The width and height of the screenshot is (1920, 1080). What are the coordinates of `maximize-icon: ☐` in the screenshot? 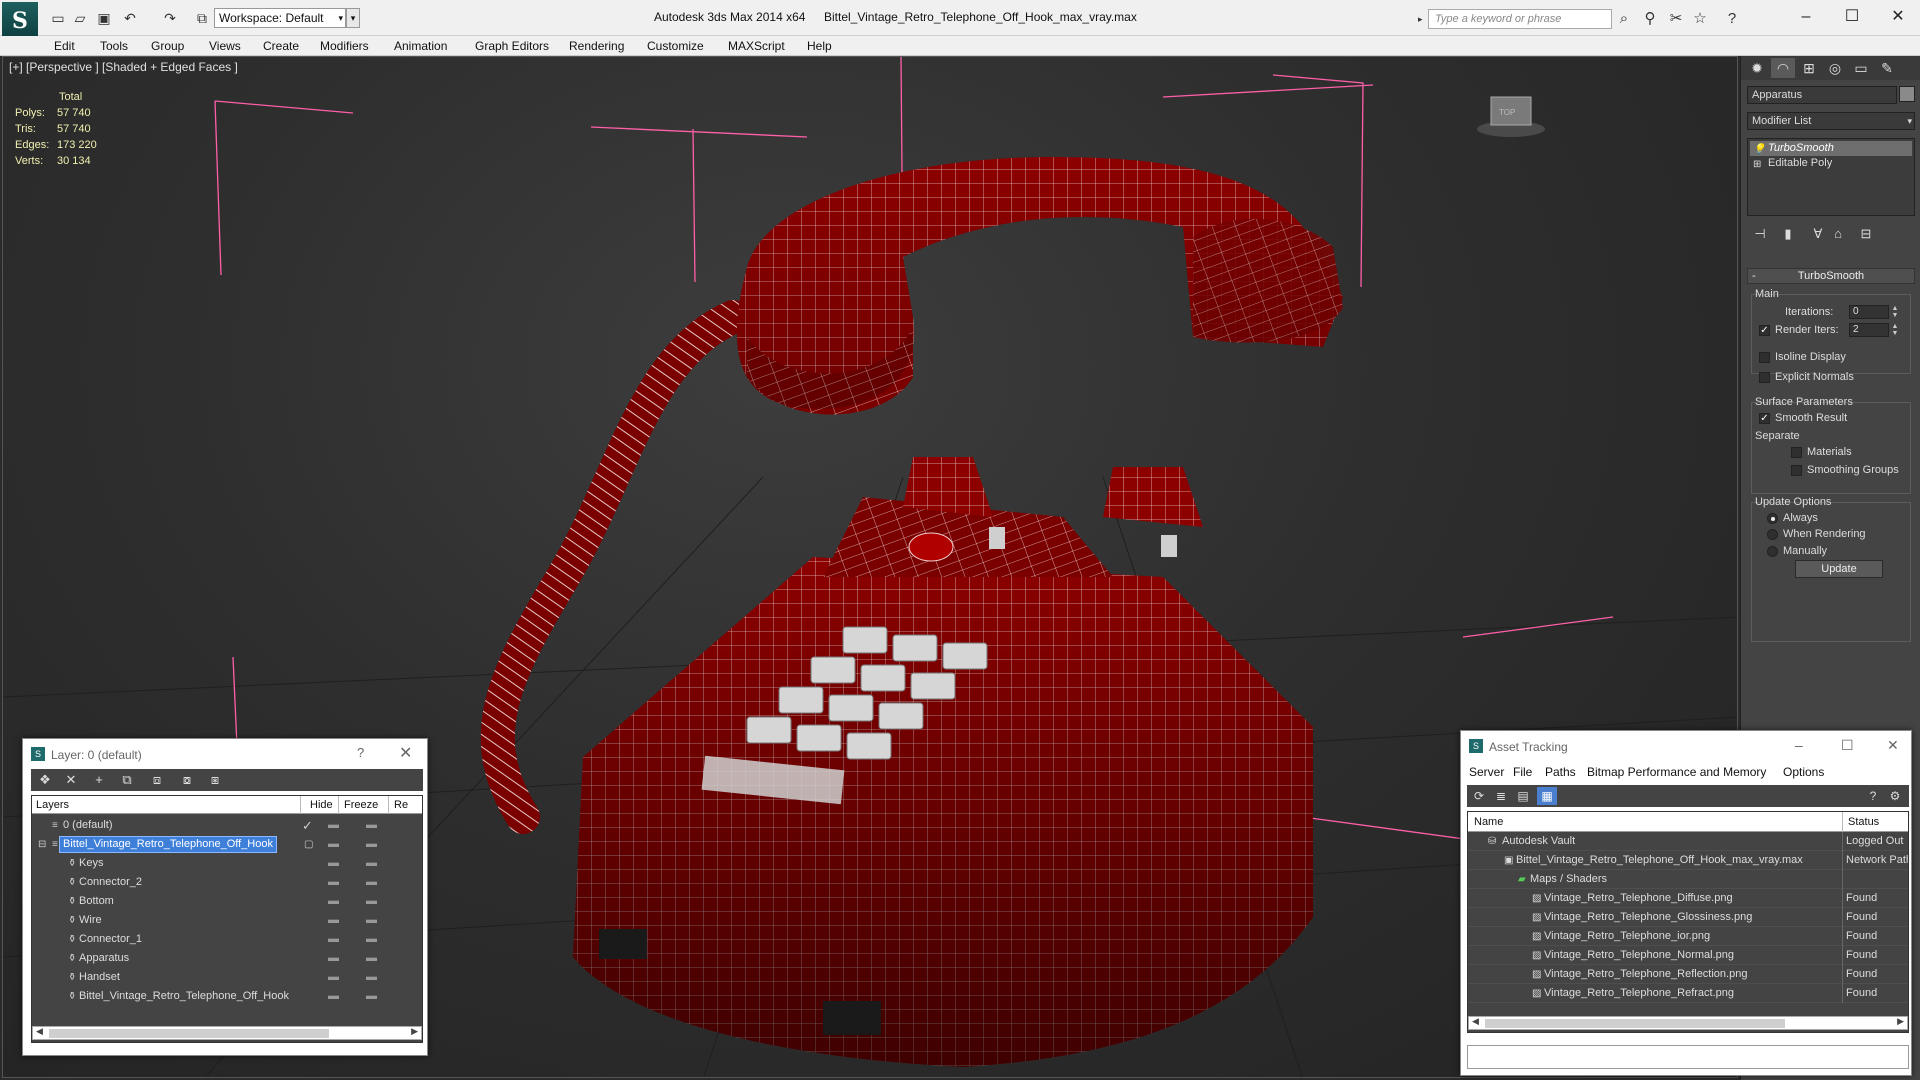 It's located at (1847, 745).